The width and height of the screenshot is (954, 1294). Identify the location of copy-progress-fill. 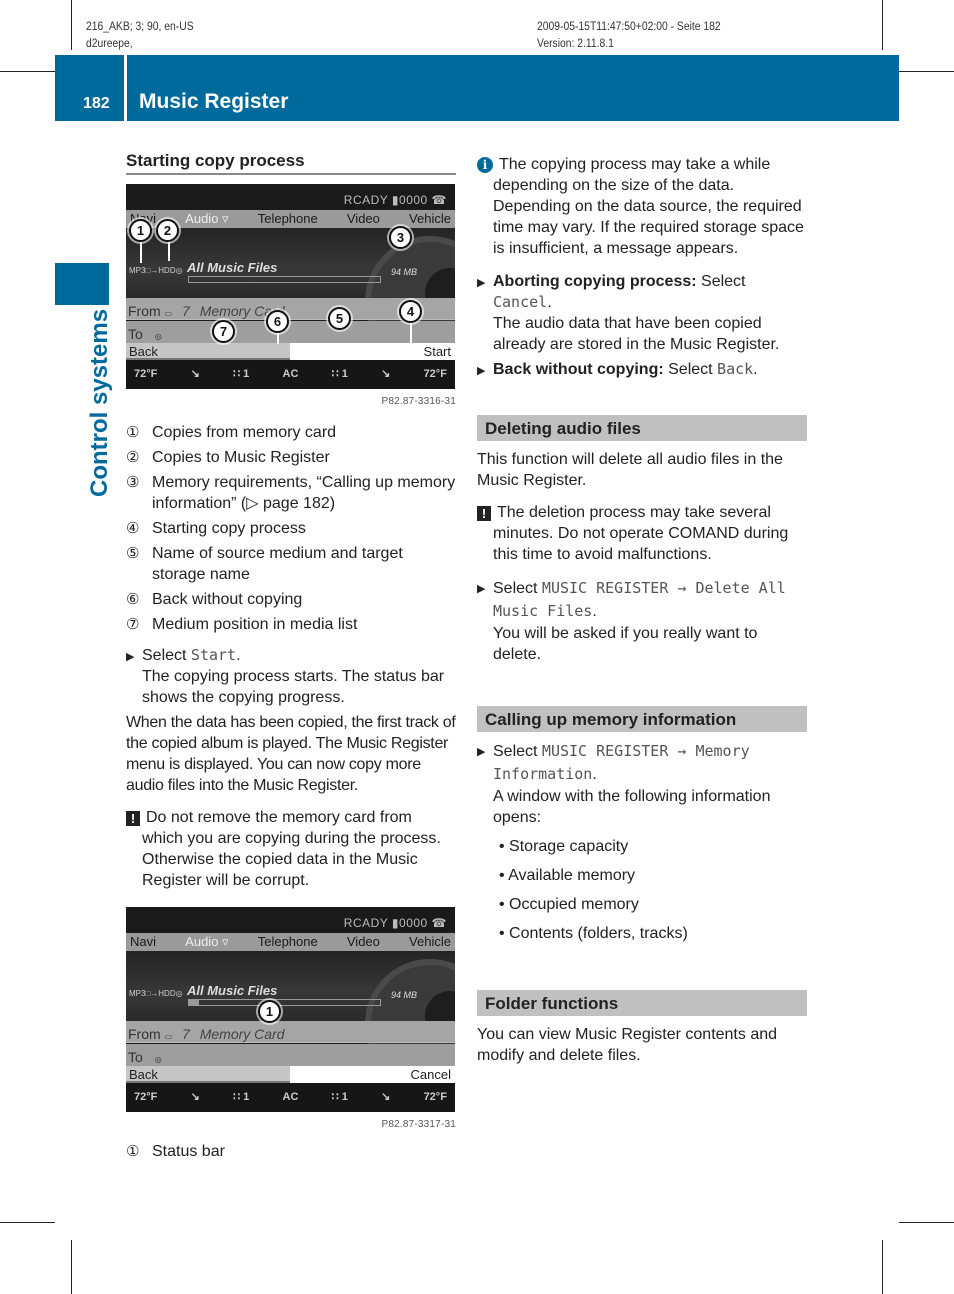
(194, 1002).